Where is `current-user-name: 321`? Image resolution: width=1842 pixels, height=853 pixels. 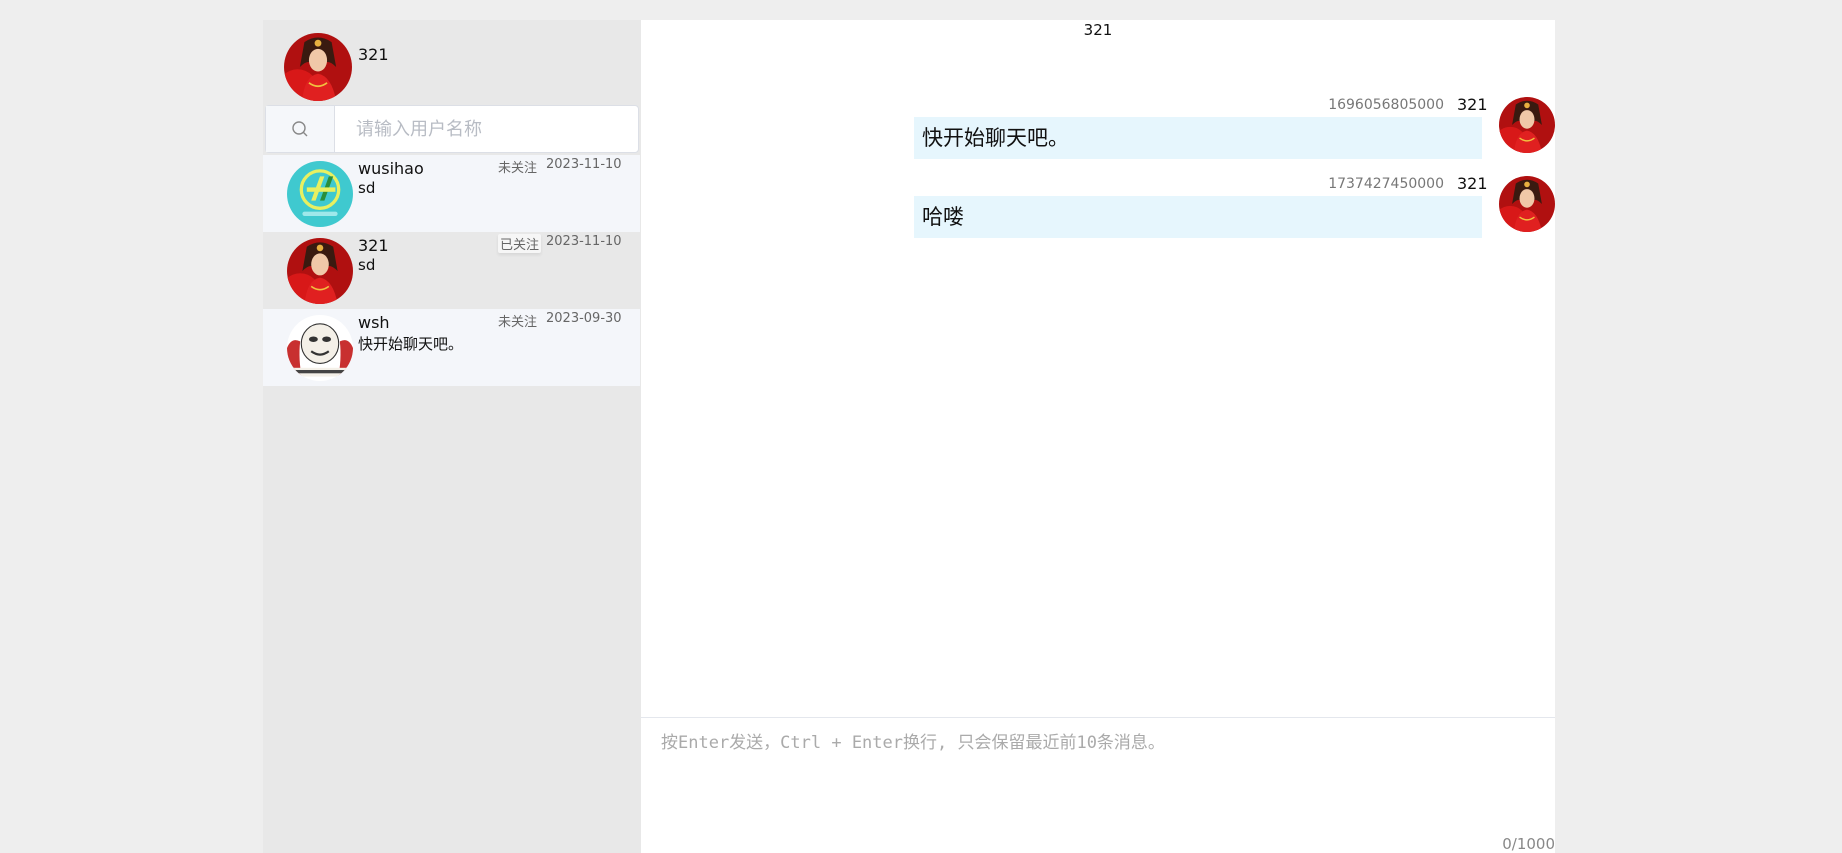 current-user-name: 321 is located at coordinates (373, 54).